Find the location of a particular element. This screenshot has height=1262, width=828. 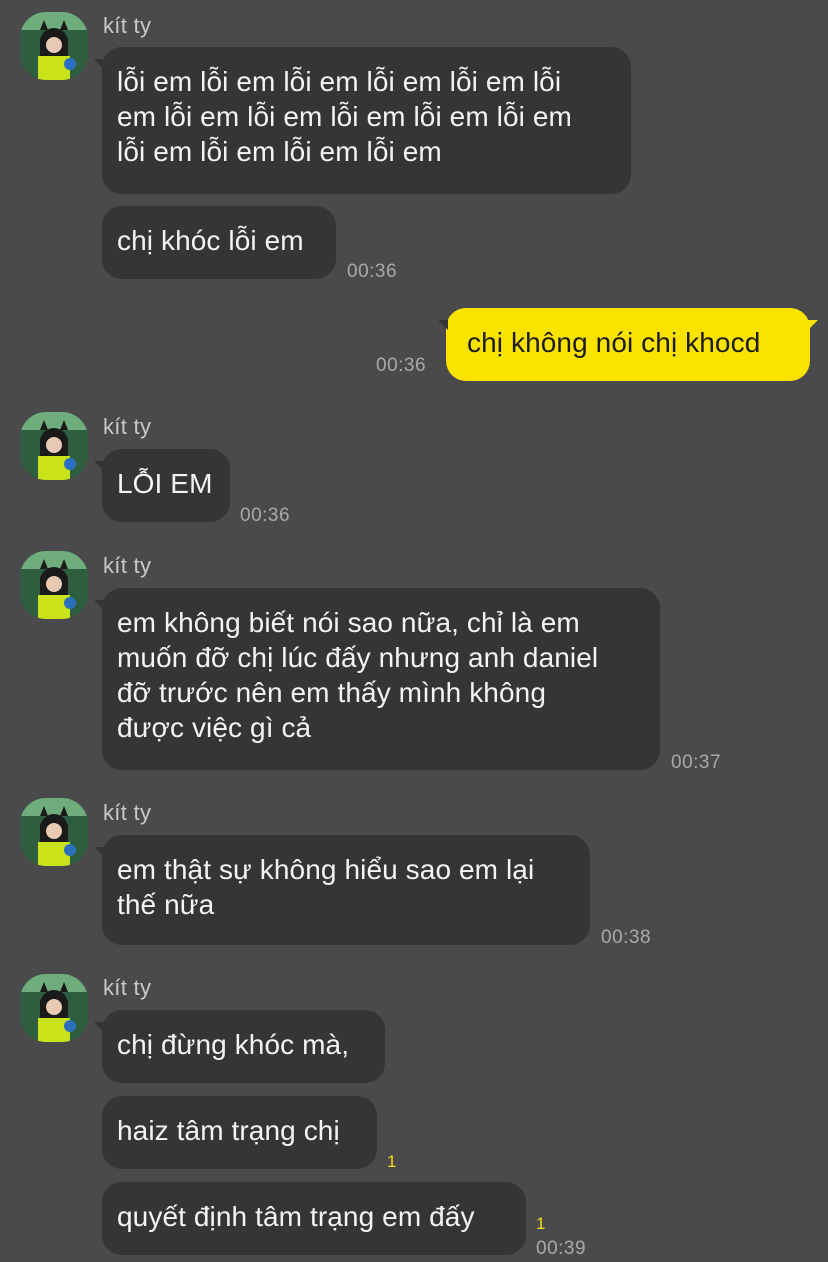

message-bubble: quyết định tâm trạng em đấy is located at coordinates (314, 1218).